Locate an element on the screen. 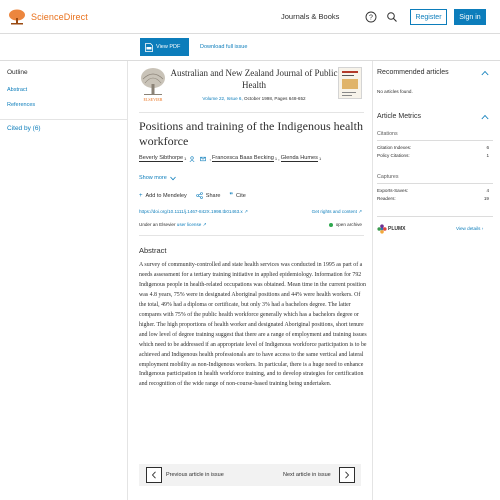 This screenshot has height=500, width=500. view-details-text: View details is located at coordinates (468, 228).